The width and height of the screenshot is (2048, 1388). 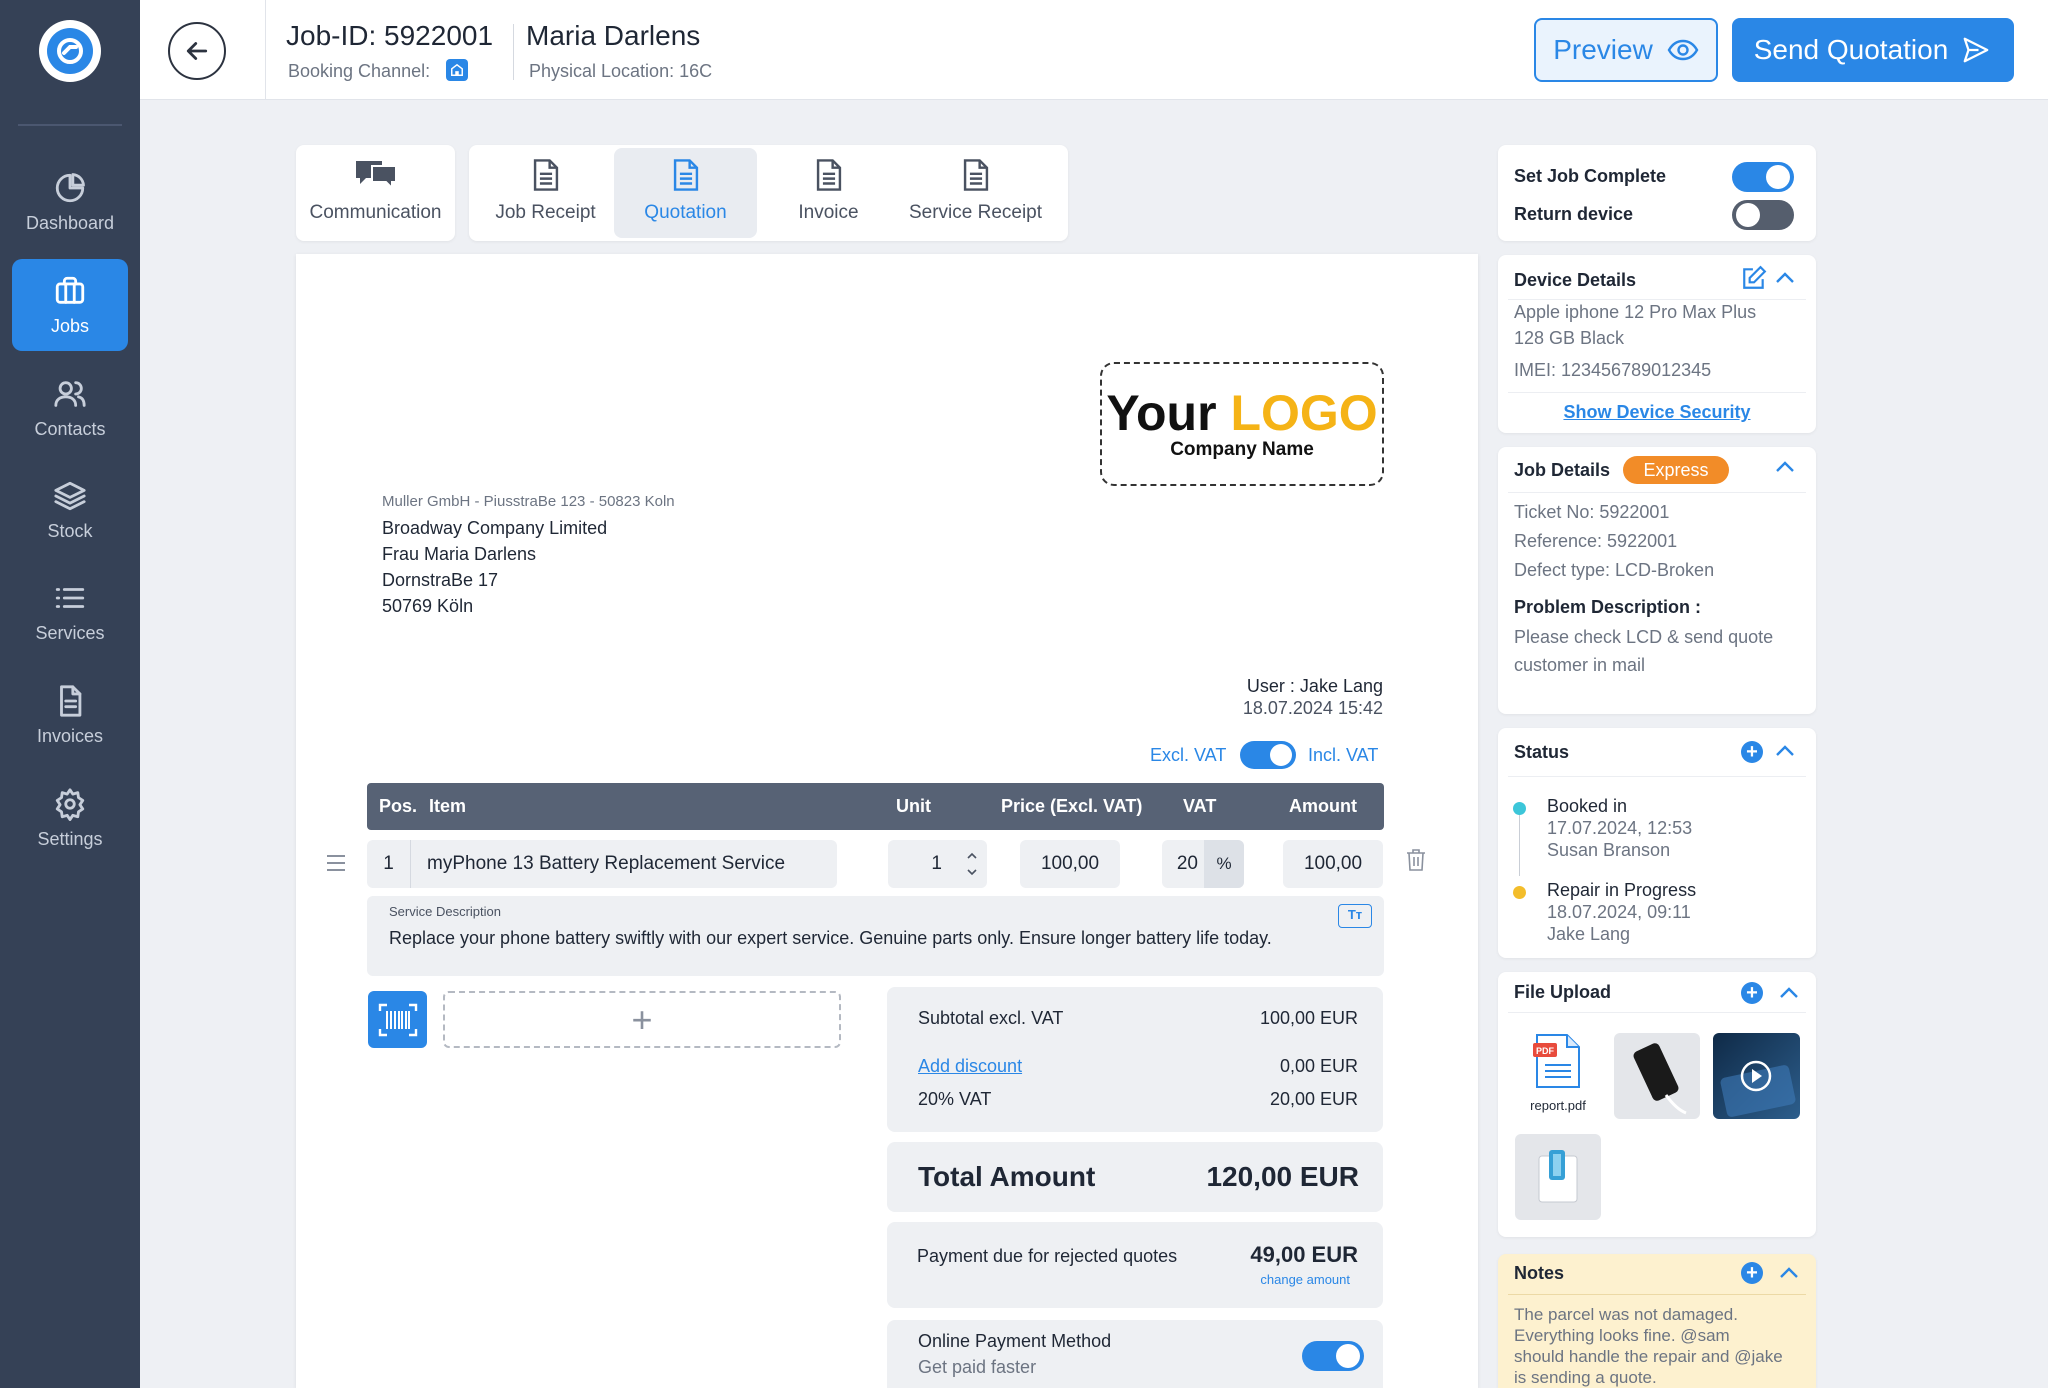 I want to click on drag-handle-icon, so click(x=336, y=863).